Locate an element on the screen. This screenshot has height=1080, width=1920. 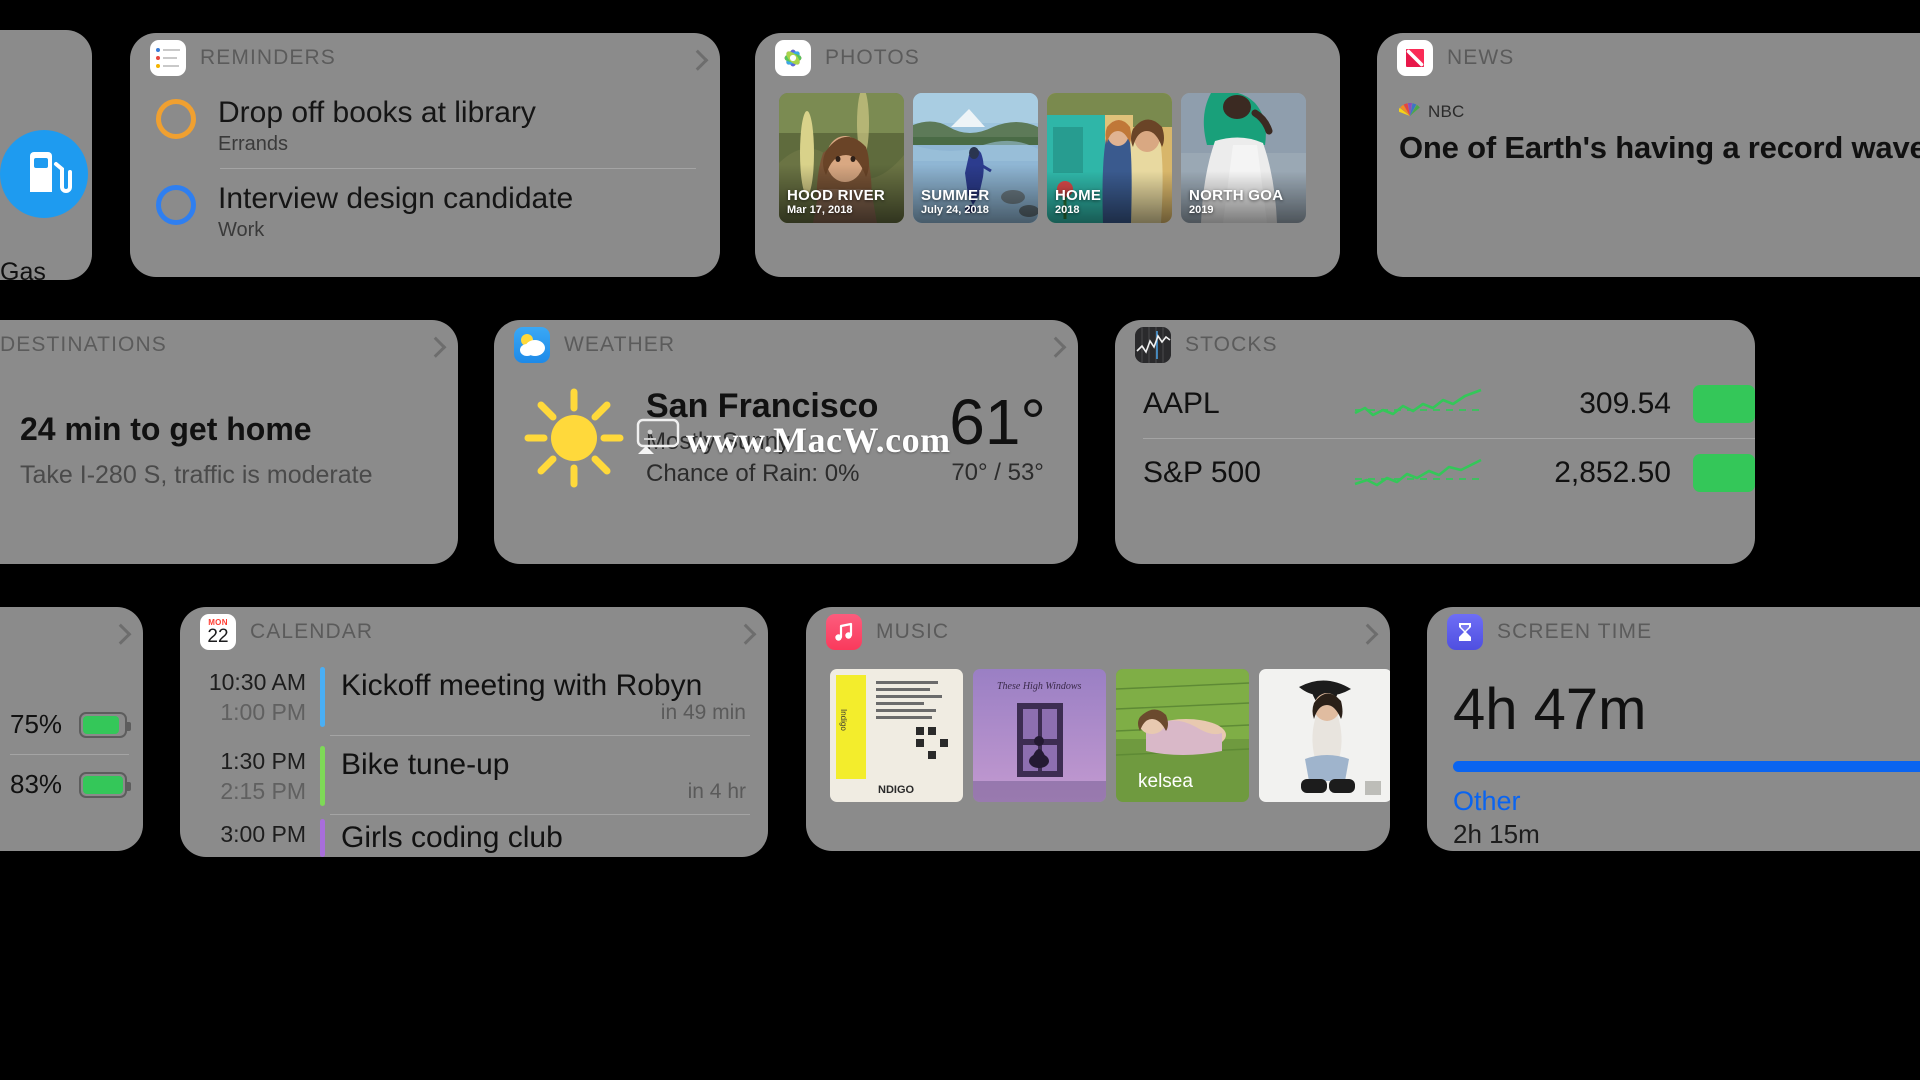
calendar-event-times: 3:00 PM is located at coordinates (261, 838).